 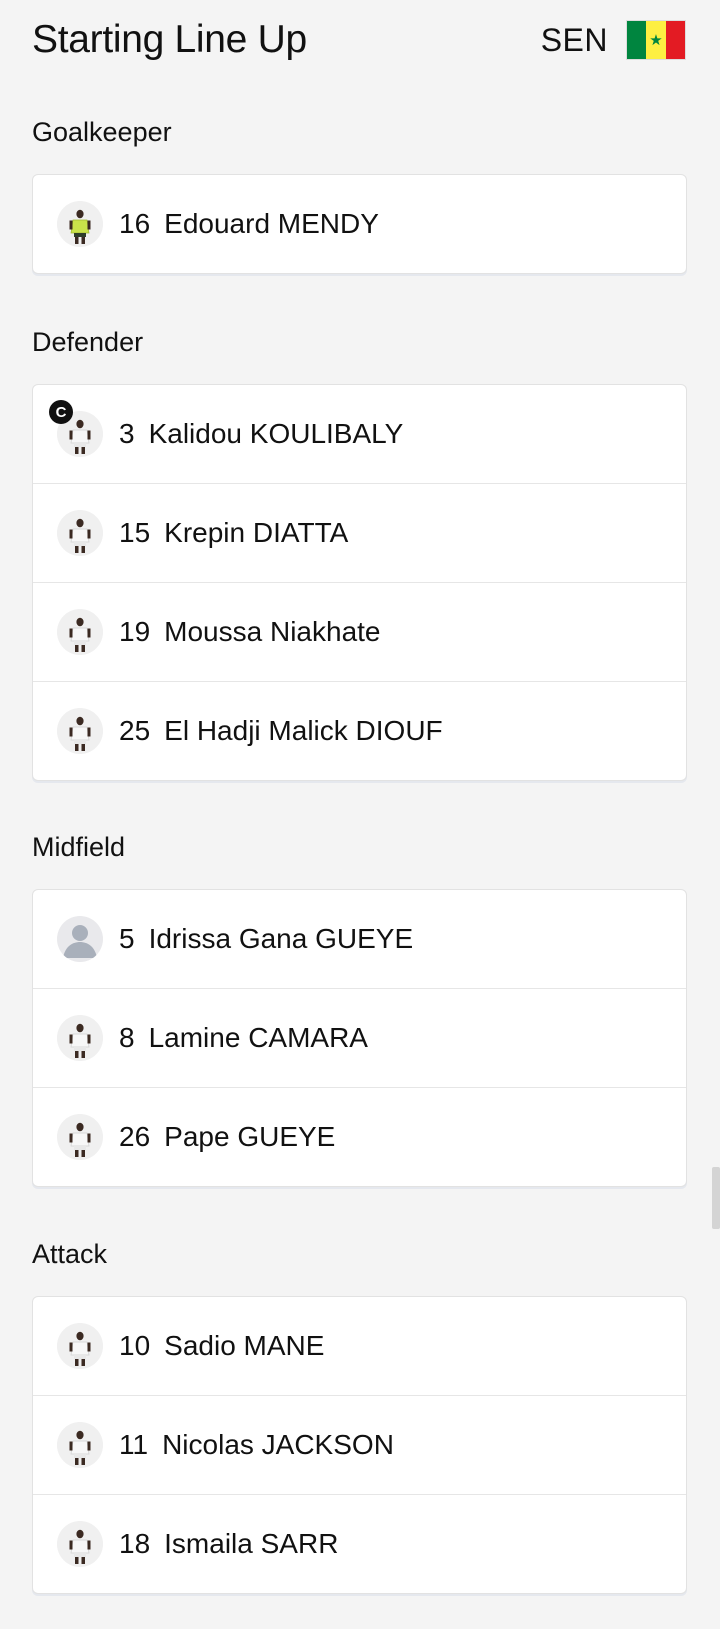 What do you see at coordinates (127, 938) in the screenshot?
I see `player-number: 5` at bounding box center [127, 938].